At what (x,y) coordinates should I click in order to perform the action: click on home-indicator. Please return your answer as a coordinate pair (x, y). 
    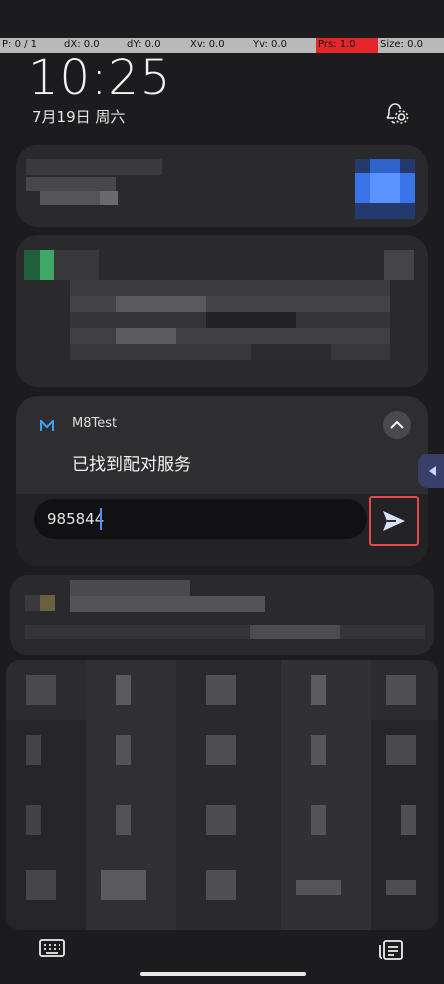
    Looking at the image, I should click on (223, 974).